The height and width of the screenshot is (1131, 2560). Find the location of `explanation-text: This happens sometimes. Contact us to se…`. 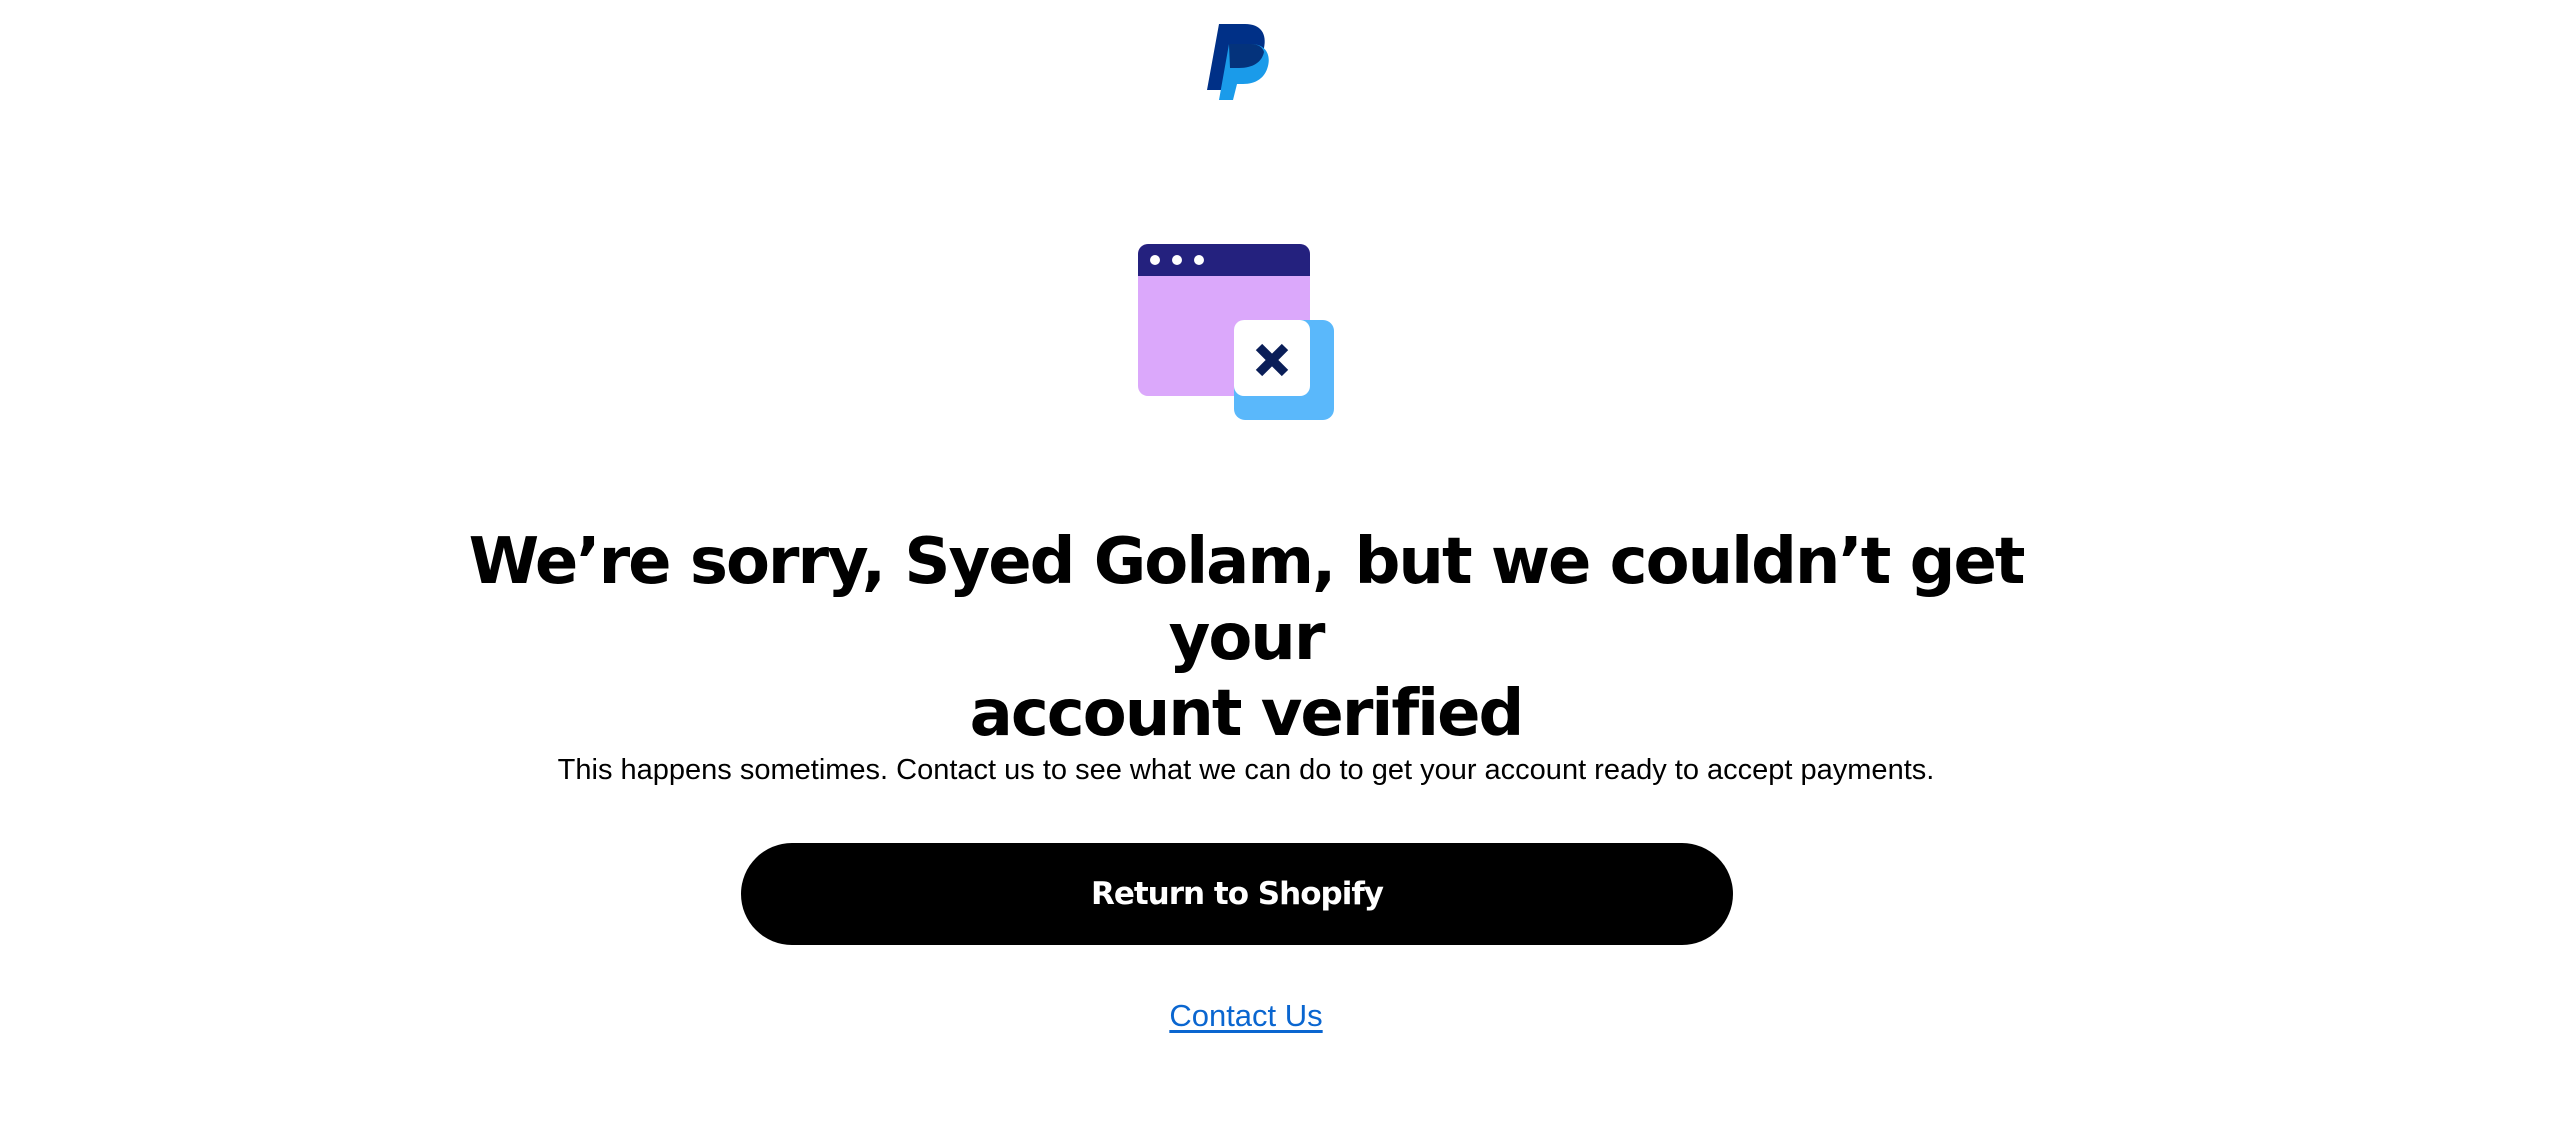

explanation-text: This happens sometimes. Contact us to se… is located at coordinates (1246, 770).